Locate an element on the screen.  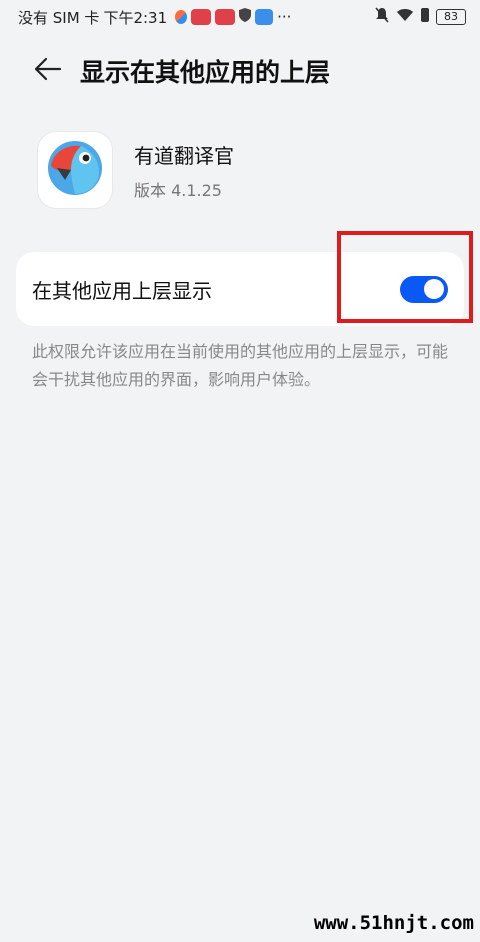
back-arrow-icon is located at coordinates (48, 71).